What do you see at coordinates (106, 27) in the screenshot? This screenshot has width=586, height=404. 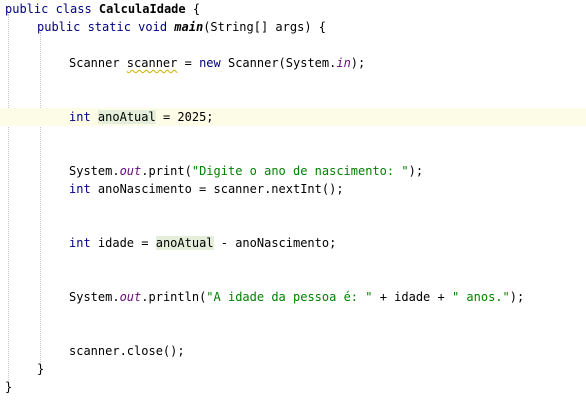 I see `method-modifiers: public static void` at bounding box center [106, 27].